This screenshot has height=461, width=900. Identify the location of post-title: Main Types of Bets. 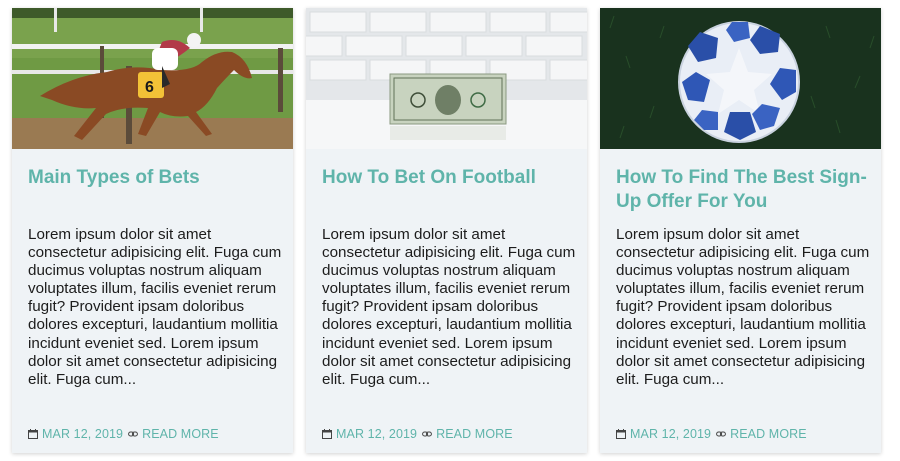
(154, 178).